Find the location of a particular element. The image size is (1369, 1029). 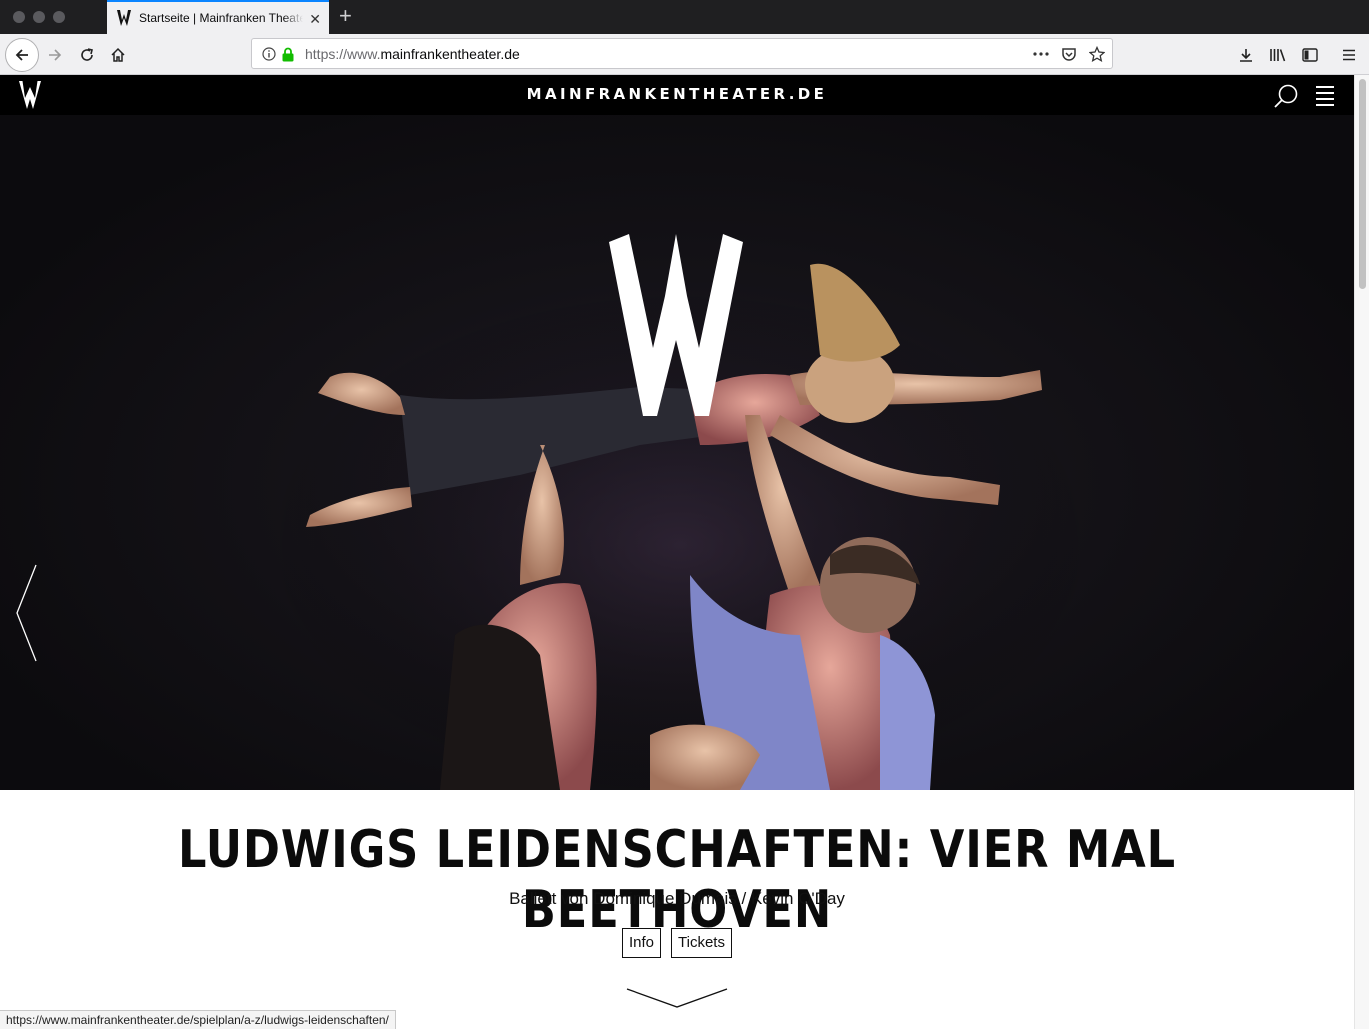

theater-logo-icon is located at coordinates (676, 325).